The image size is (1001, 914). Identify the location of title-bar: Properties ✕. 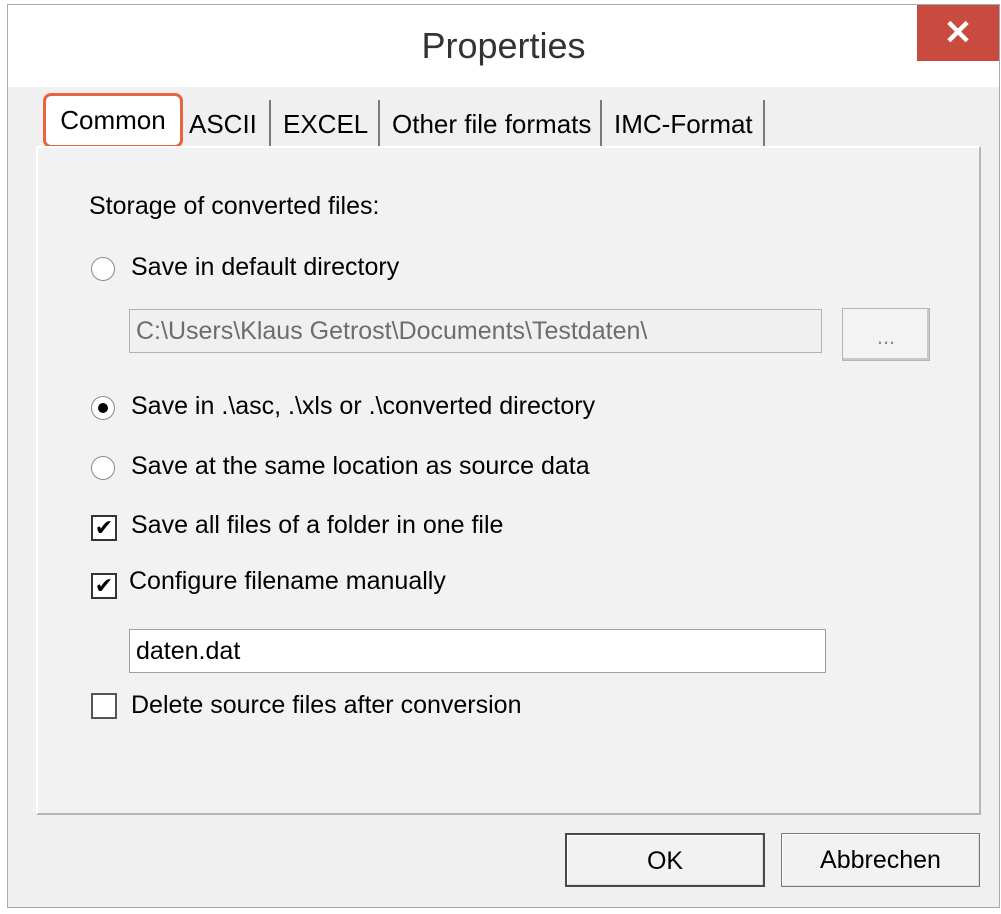
(503, 46).